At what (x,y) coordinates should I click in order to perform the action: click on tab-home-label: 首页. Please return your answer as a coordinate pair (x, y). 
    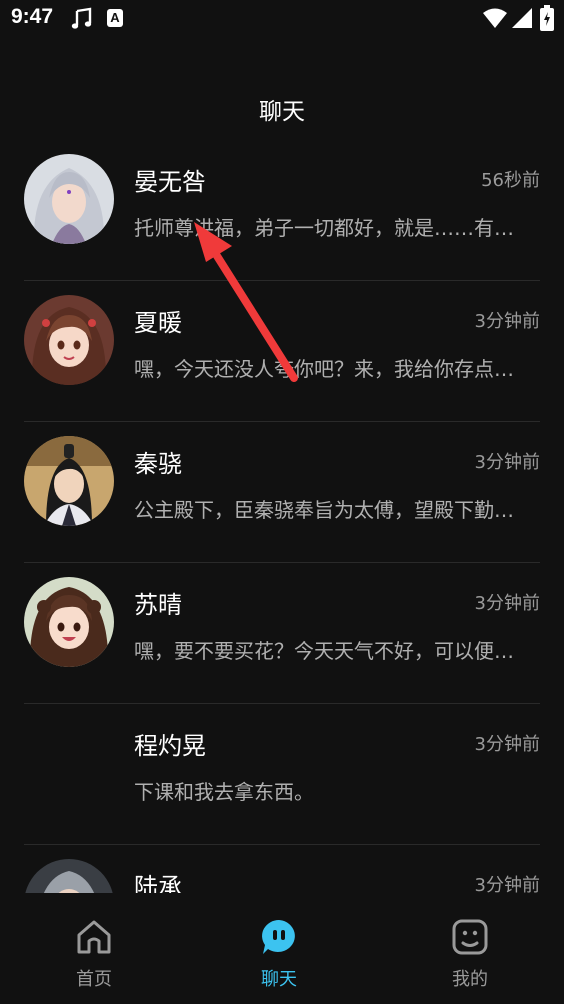
    Looking at the image, I should click on (94, 979).